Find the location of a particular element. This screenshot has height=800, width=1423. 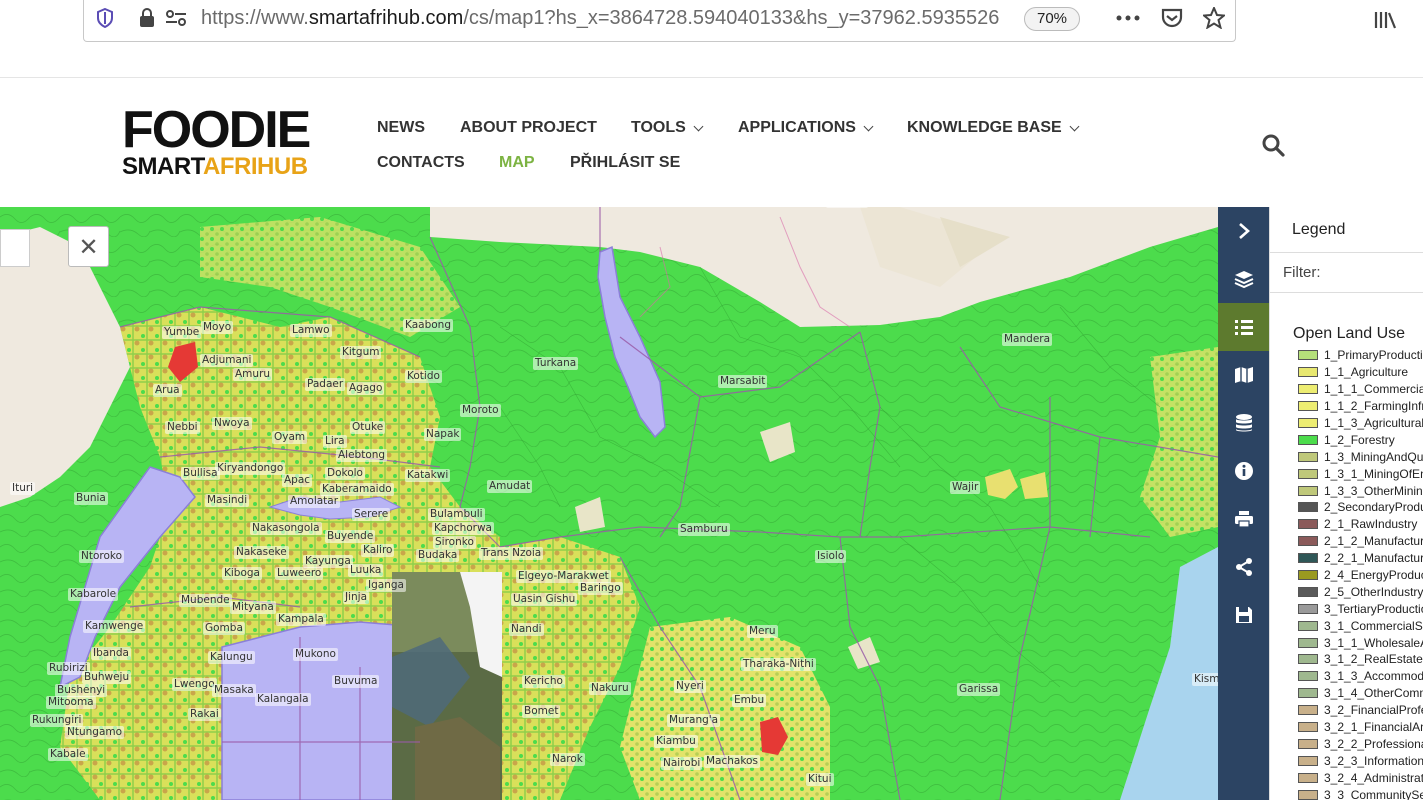

legend-item: 3_1_4_OtherCommercial is located at coordinates (1360, 693).